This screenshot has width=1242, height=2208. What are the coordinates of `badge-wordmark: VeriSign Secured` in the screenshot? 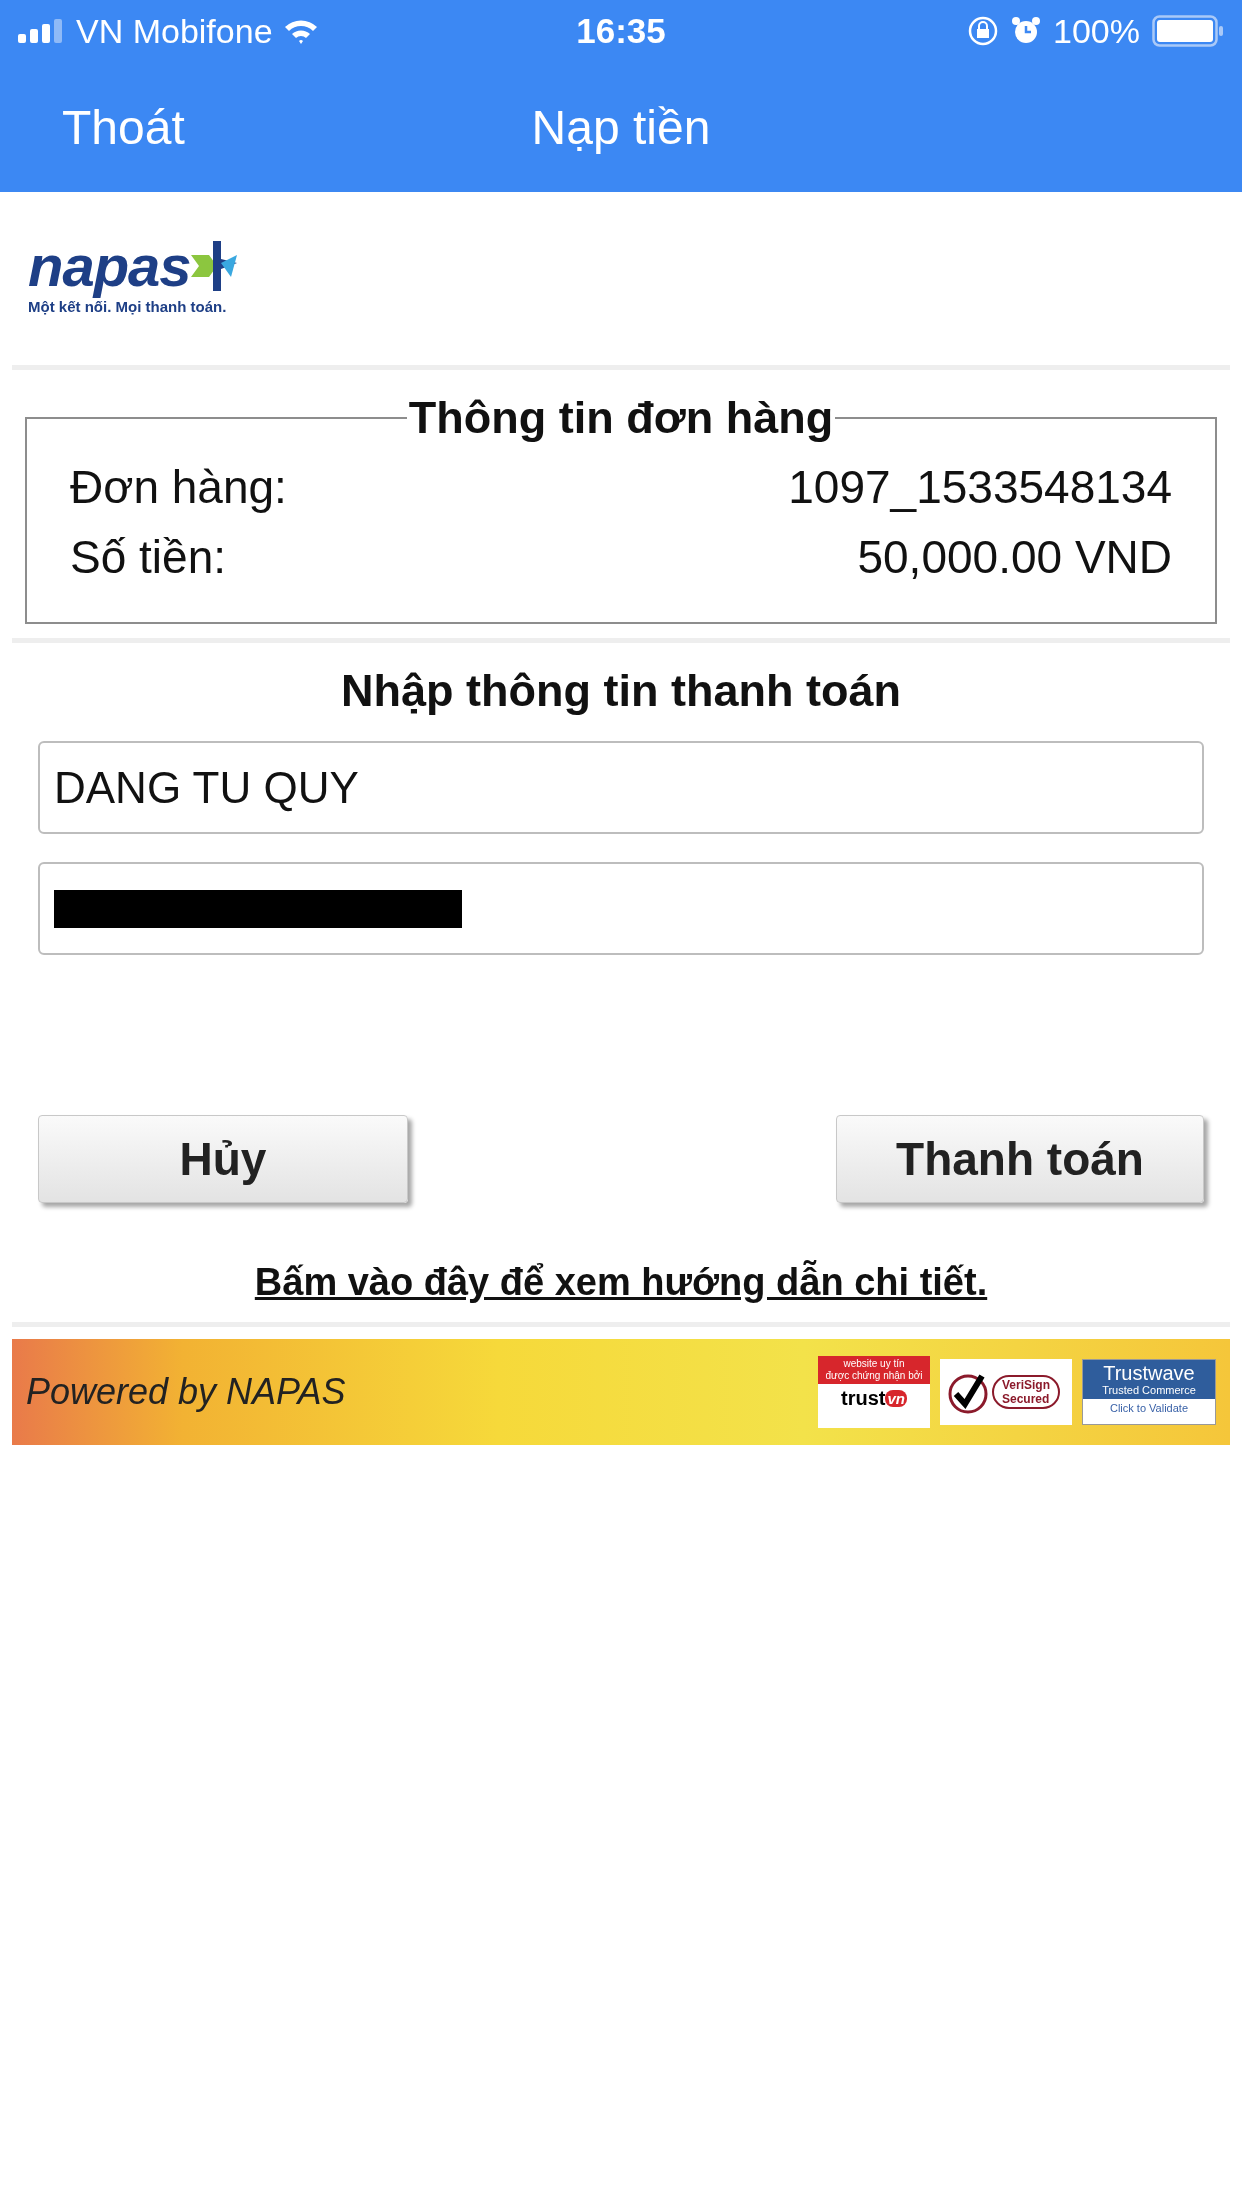 It's located at (1026, 1392).